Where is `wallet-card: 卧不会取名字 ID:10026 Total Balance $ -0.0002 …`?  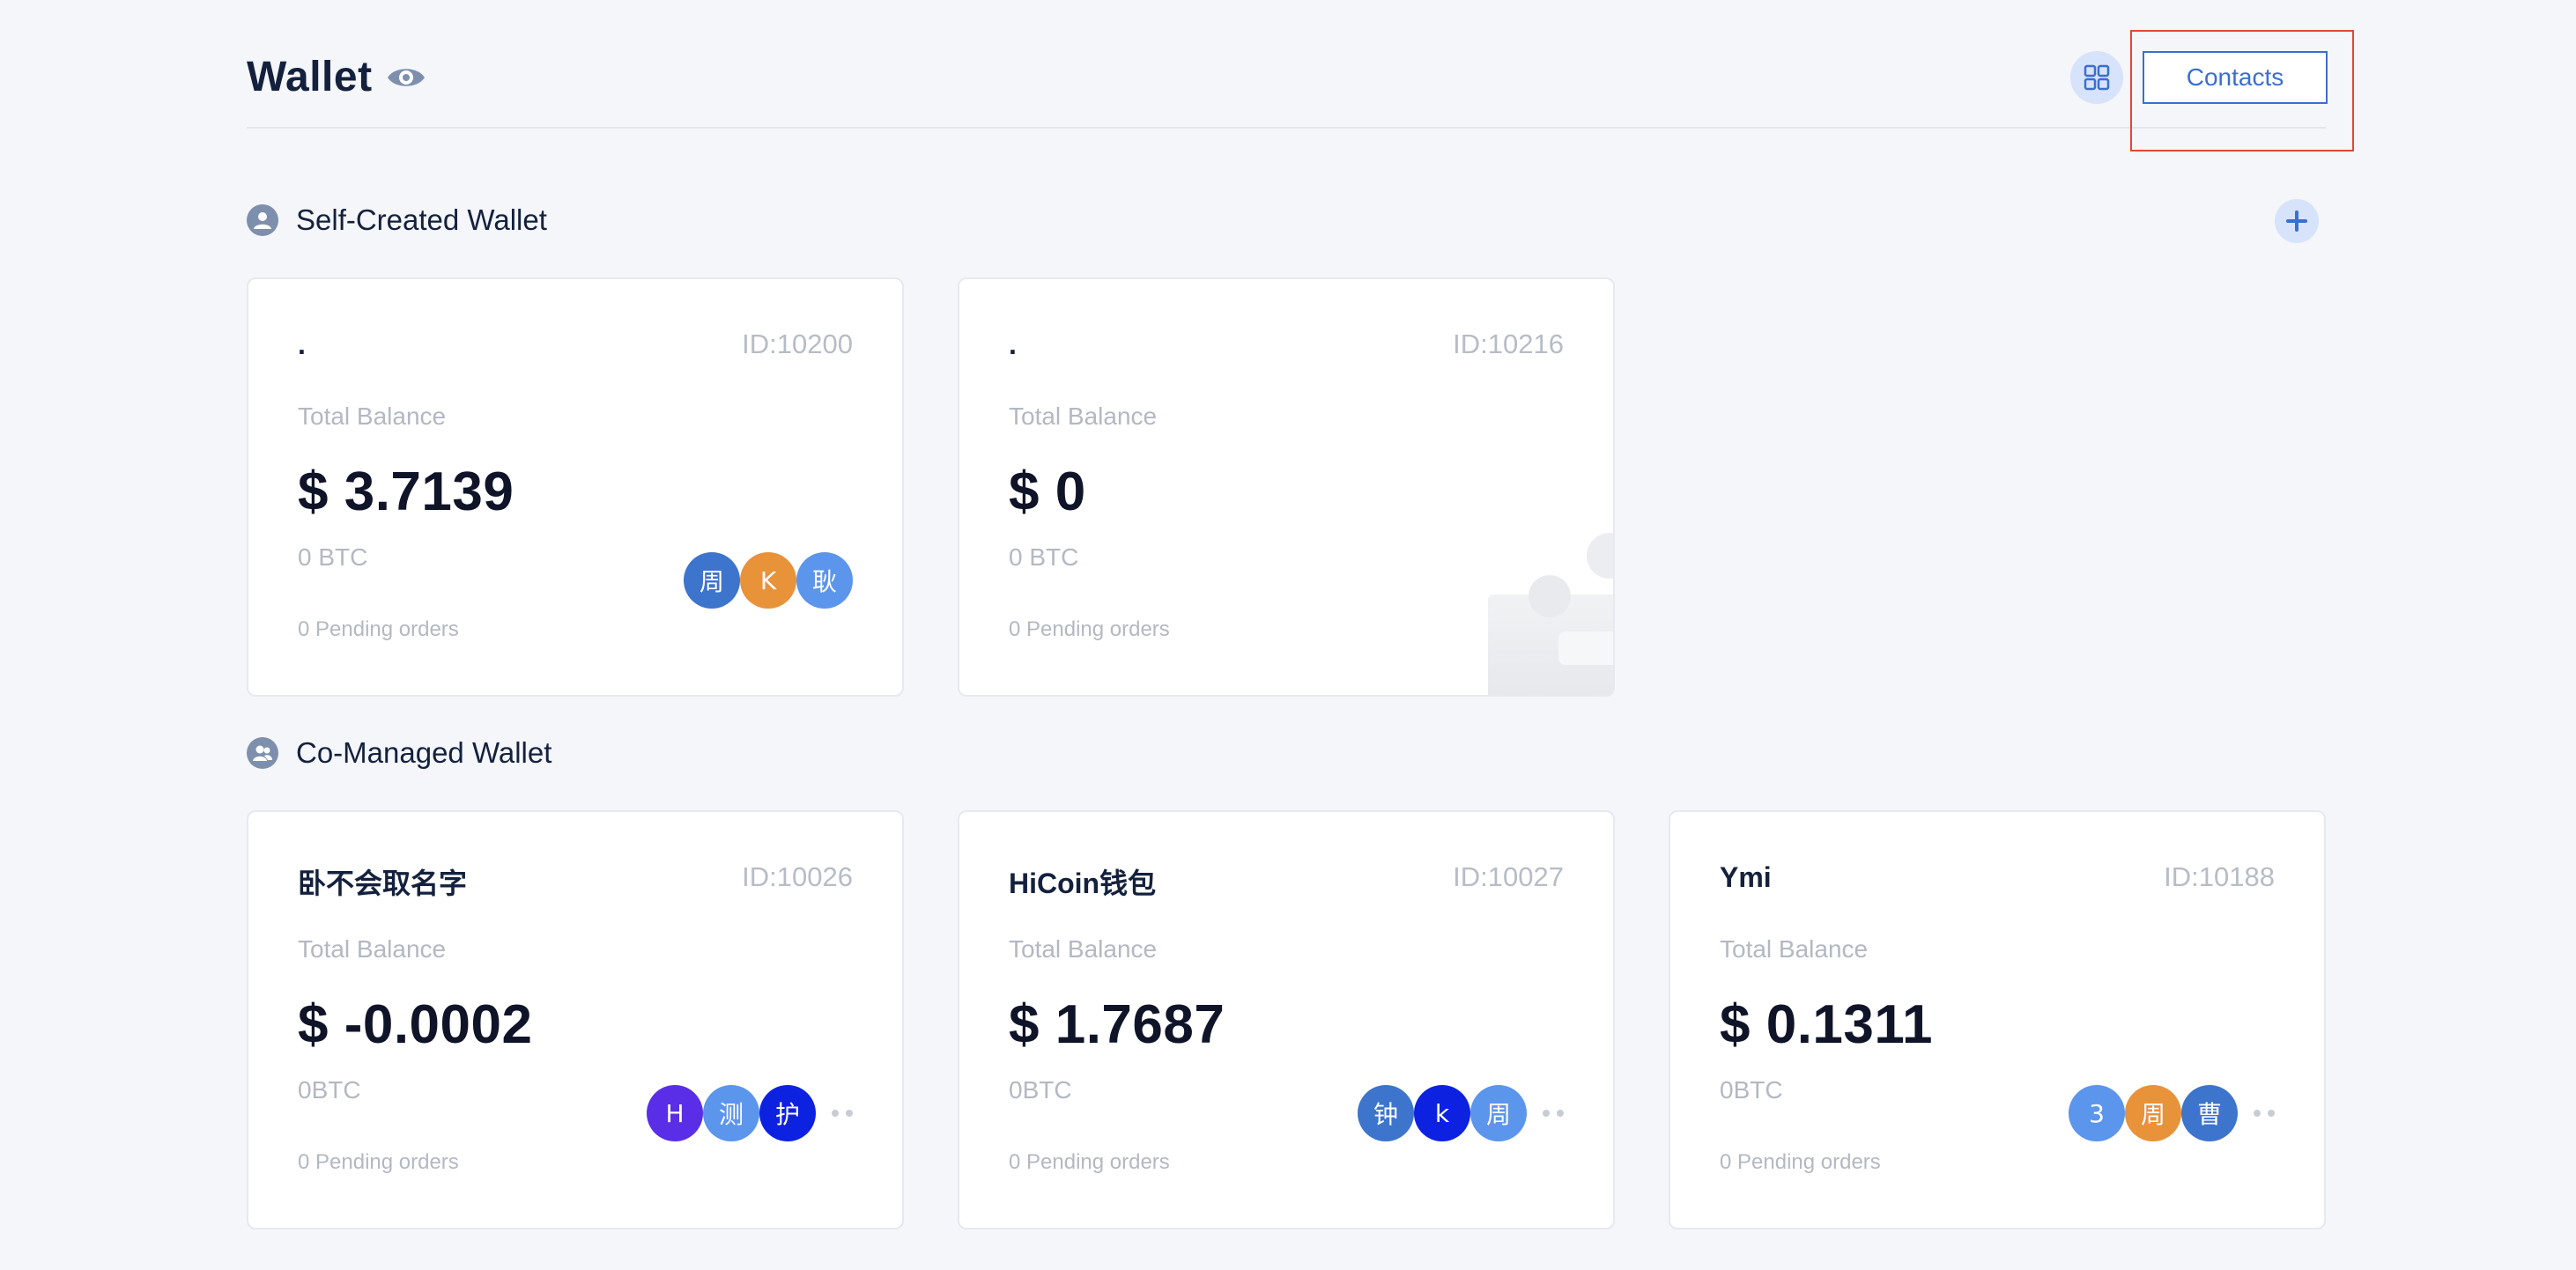 wallet-card: 卧不会取名字 ID:10026 Total Balance $ -0.0002 … is located at coordinates (575, 1020).